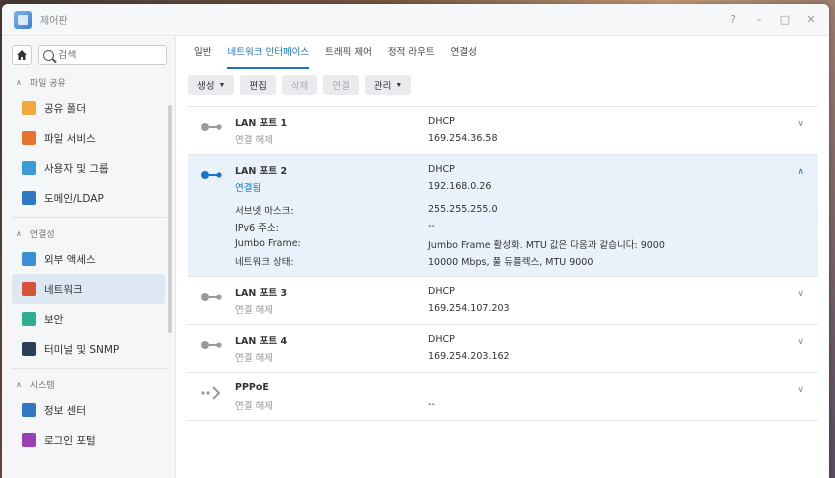  I want to click on detail-value: Jumbo Frame 활성화. MTU 값은 다음과 같습니다: 9000, so click(546, 245).